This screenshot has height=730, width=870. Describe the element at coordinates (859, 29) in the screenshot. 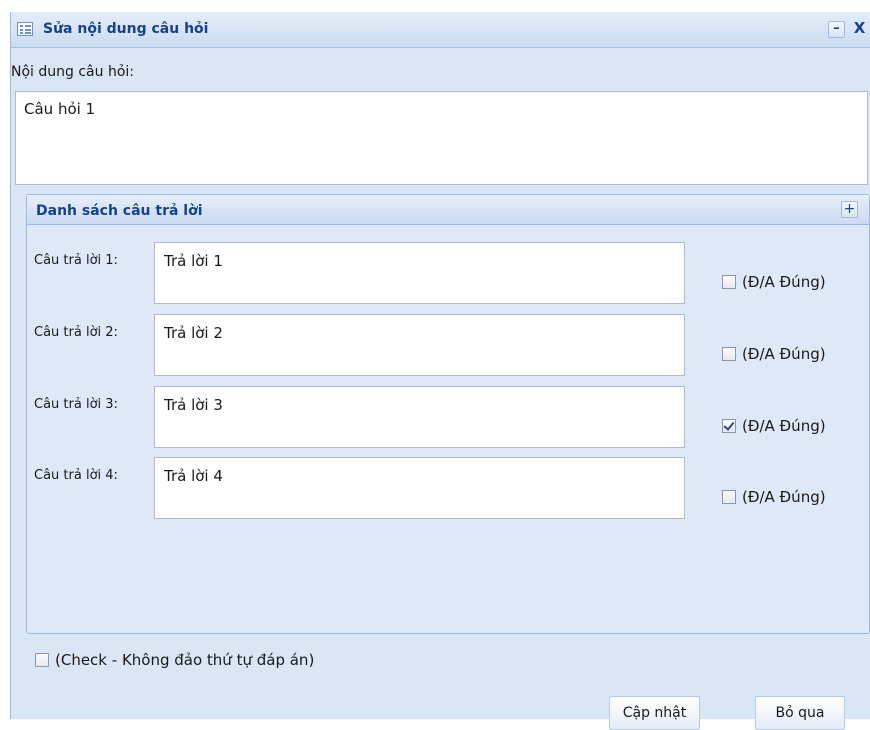

I see `close-icon: X` at that location.